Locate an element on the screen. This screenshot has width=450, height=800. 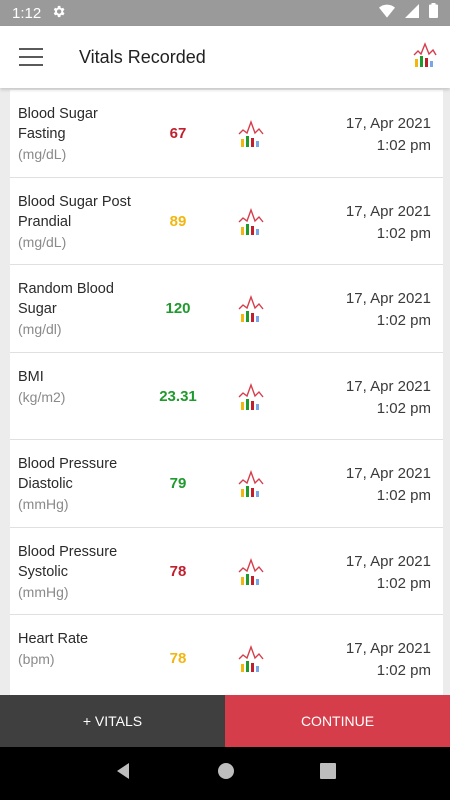
hamburger-menu-icon is located at coordinates (31, 57).